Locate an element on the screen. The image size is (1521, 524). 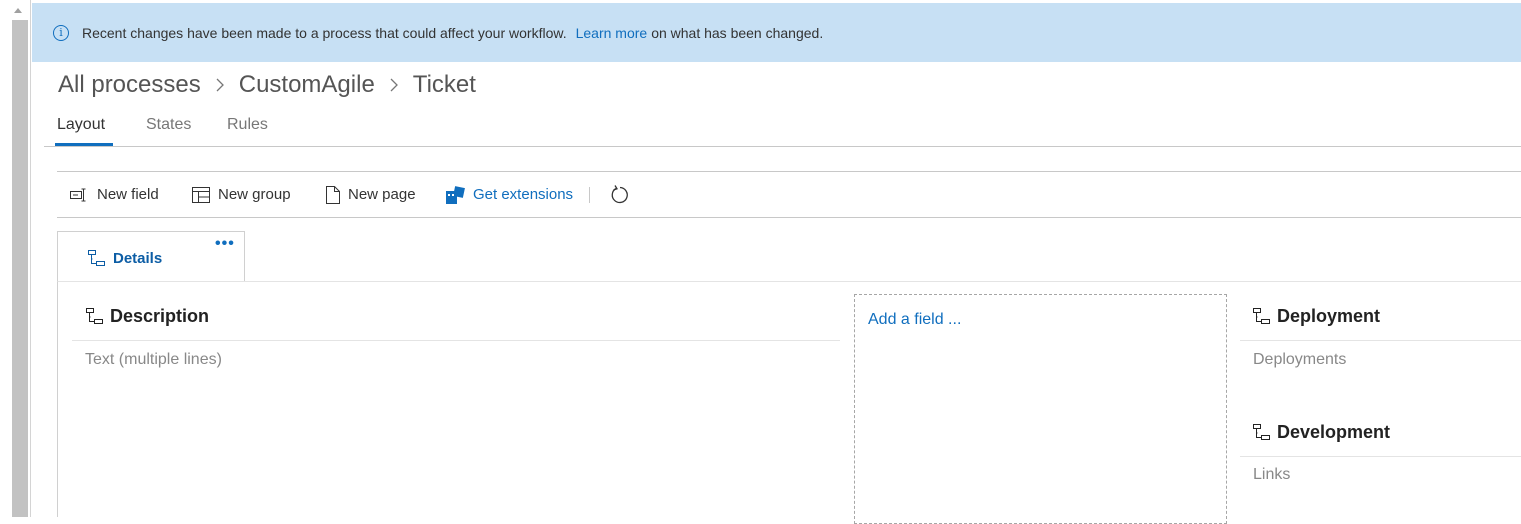
group-deployment-header: Deployment is located at coordinates (1316, 316).